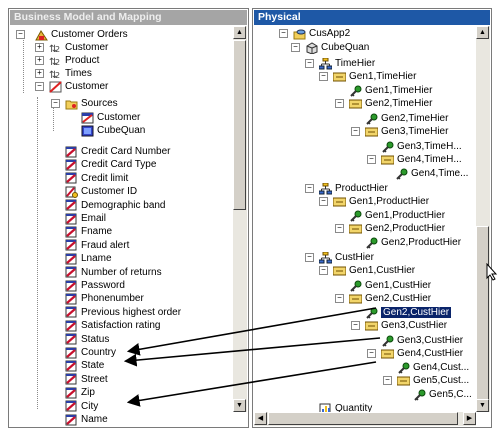 Image resolution: width=500 pixels, height=436 pixels. I want to click on mapping-arrow-state, so click(252, 352).